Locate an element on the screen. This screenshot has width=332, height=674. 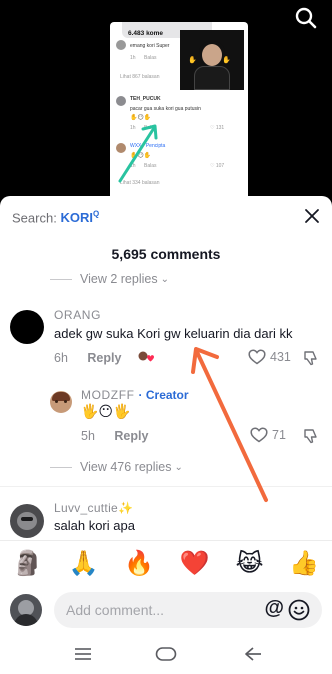
emoji-thumbs-up: 👍 is located at coordinates (304, 563).